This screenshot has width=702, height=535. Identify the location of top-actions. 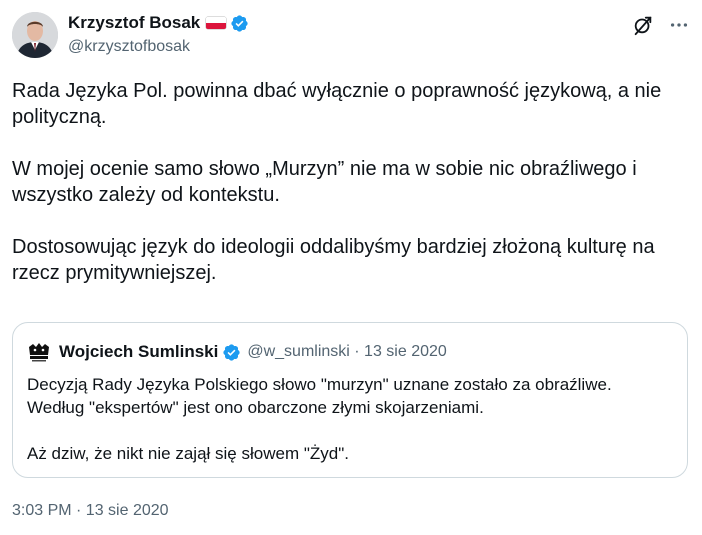
(661, 25).